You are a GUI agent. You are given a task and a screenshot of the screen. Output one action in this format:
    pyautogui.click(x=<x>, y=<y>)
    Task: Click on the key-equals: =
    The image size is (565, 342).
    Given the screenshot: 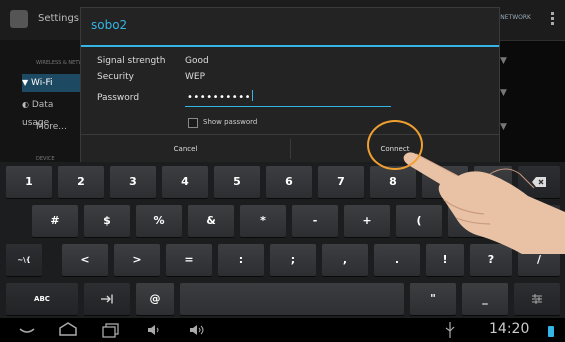 What is the action you would take?
    pyautogui.click(x=189, y=260)
    